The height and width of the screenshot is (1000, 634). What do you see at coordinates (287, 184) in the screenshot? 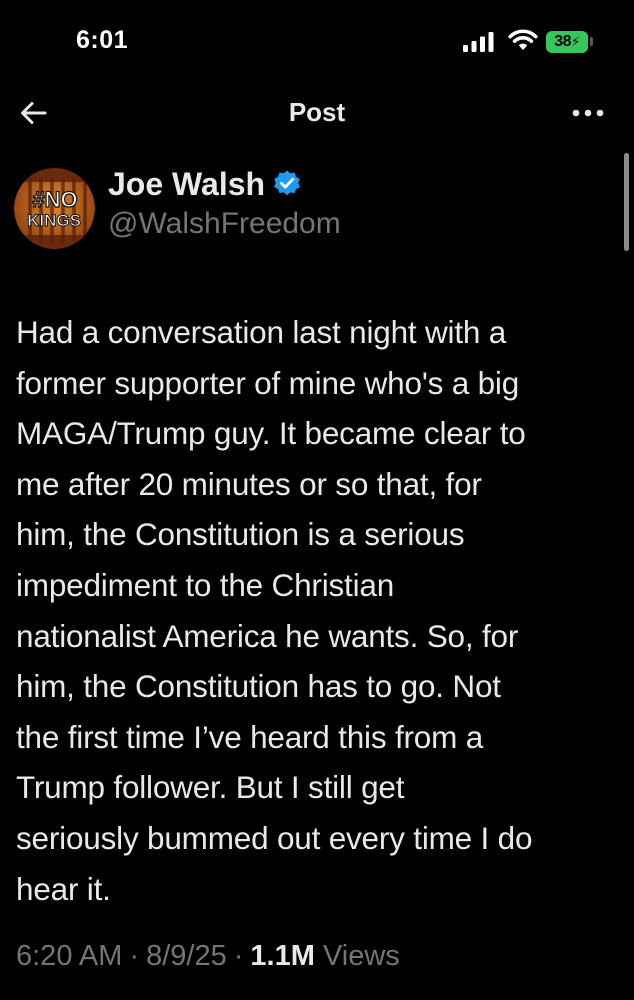
I see `verified-badge-icon` at bounding box center [287, 184].